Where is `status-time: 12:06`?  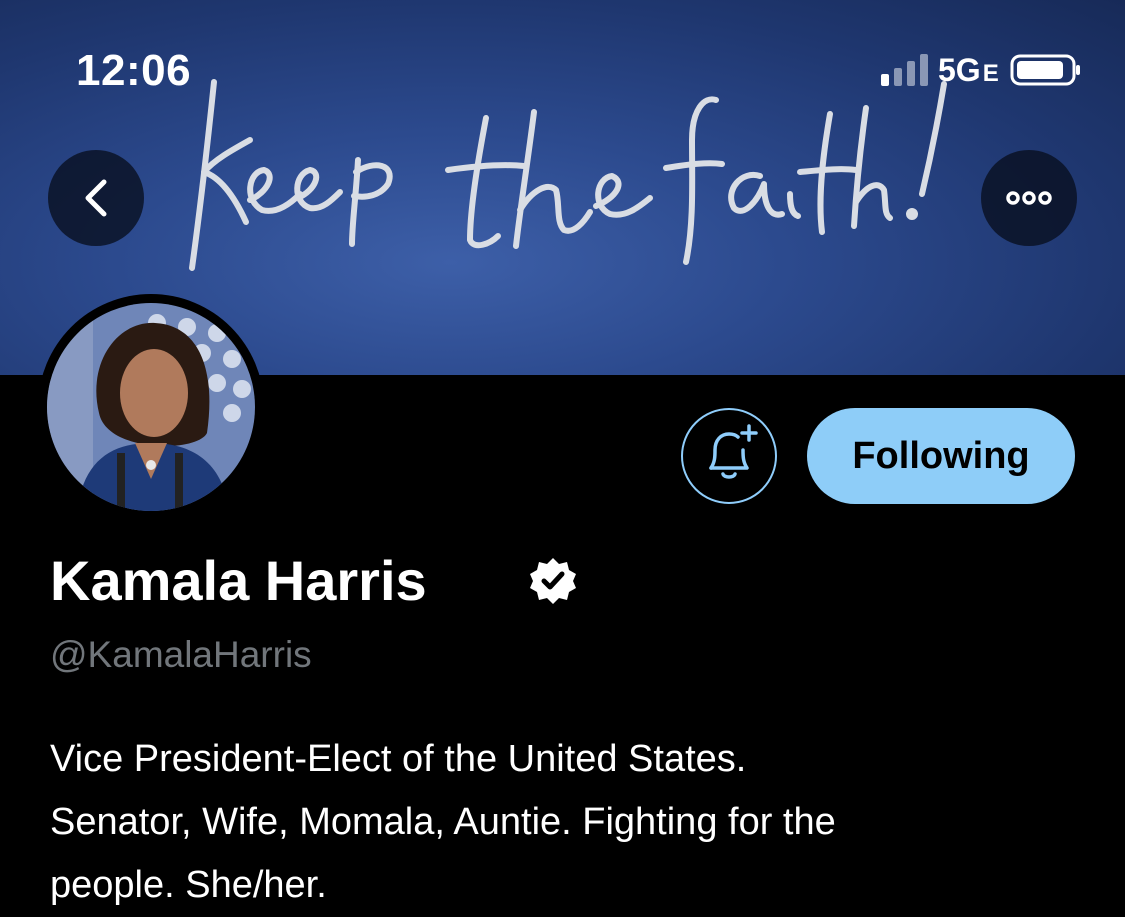
status-time: 12:06 is located at coordinates (134, 70).